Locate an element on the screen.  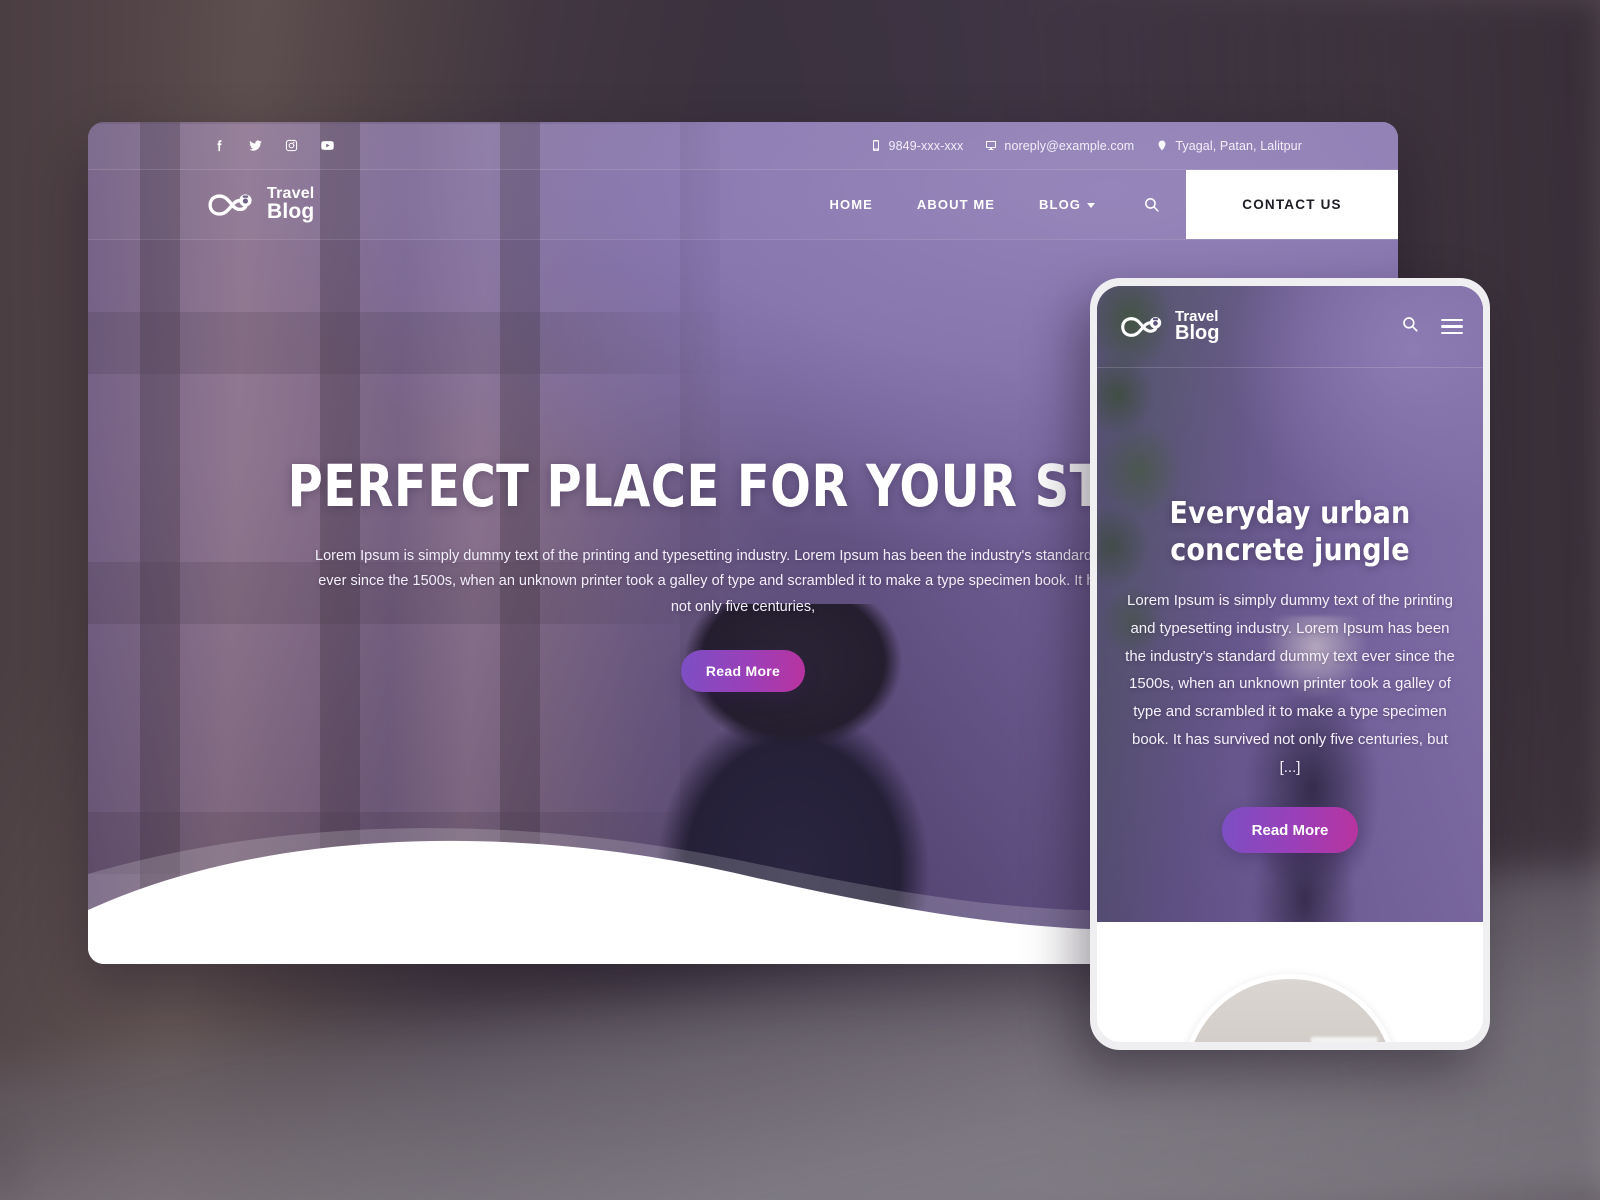
phone-circular-thumbnail is located at coordinates (1290, 1008).